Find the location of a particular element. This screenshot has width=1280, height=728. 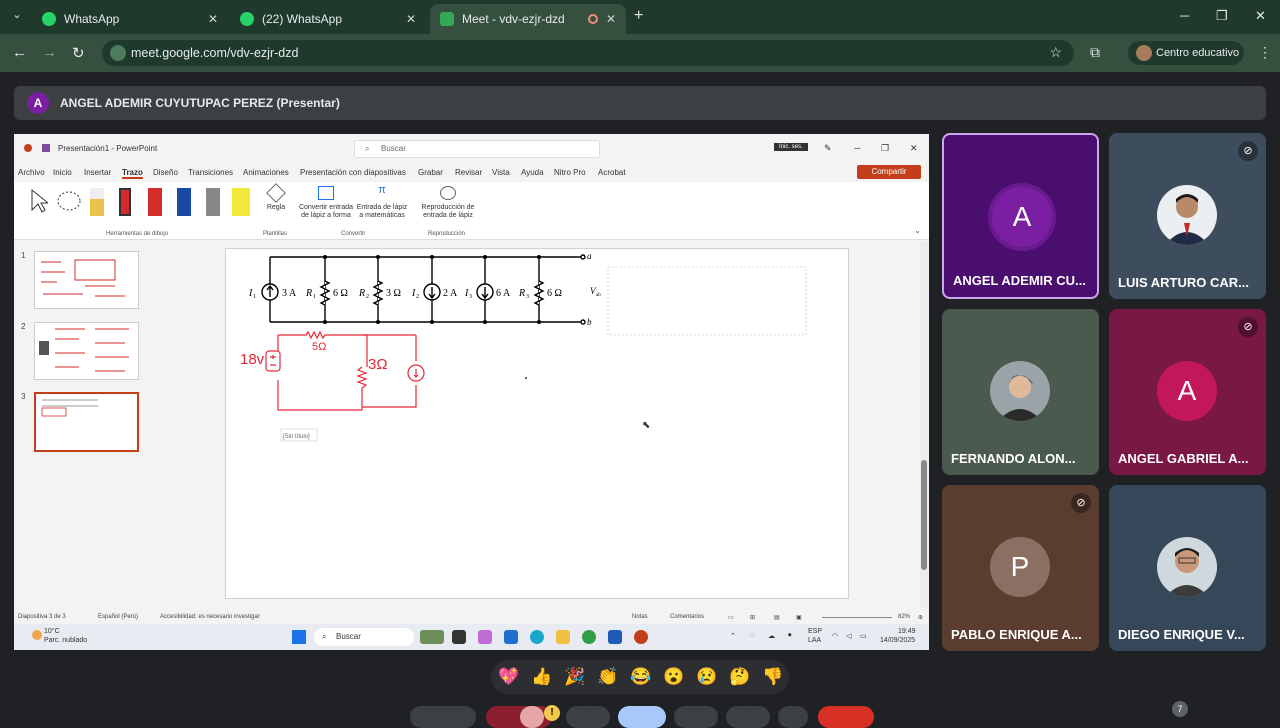

store-icon is located at coordinates (511, 637).